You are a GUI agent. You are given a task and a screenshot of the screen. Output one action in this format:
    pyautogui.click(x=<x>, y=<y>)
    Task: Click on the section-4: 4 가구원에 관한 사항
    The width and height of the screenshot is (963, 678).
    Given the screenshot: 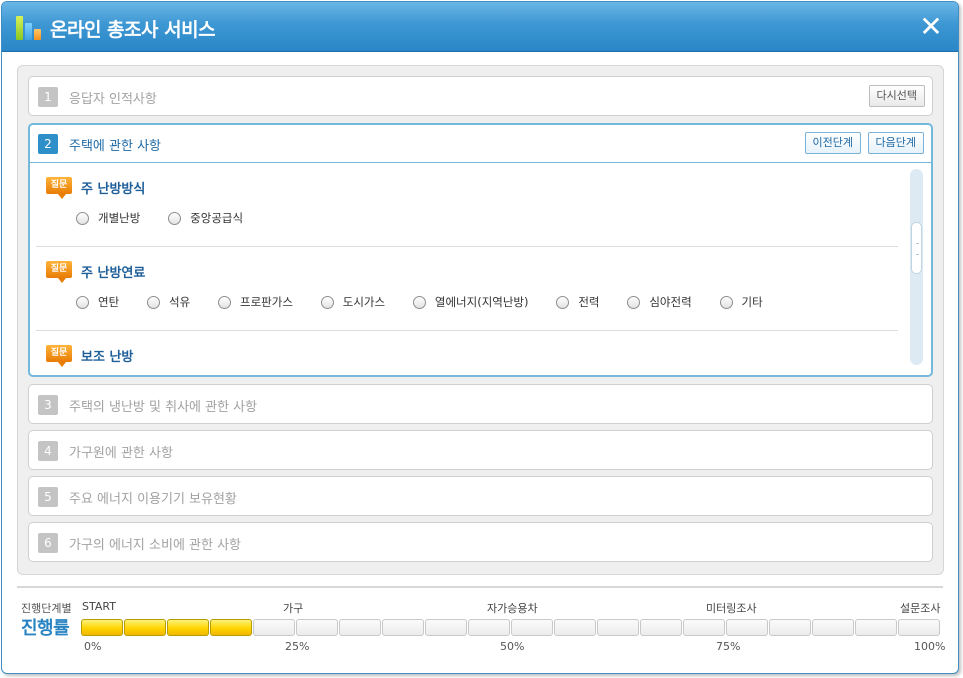 What is the action you would take?
    pyautogui.click(x=480, y=450)
    